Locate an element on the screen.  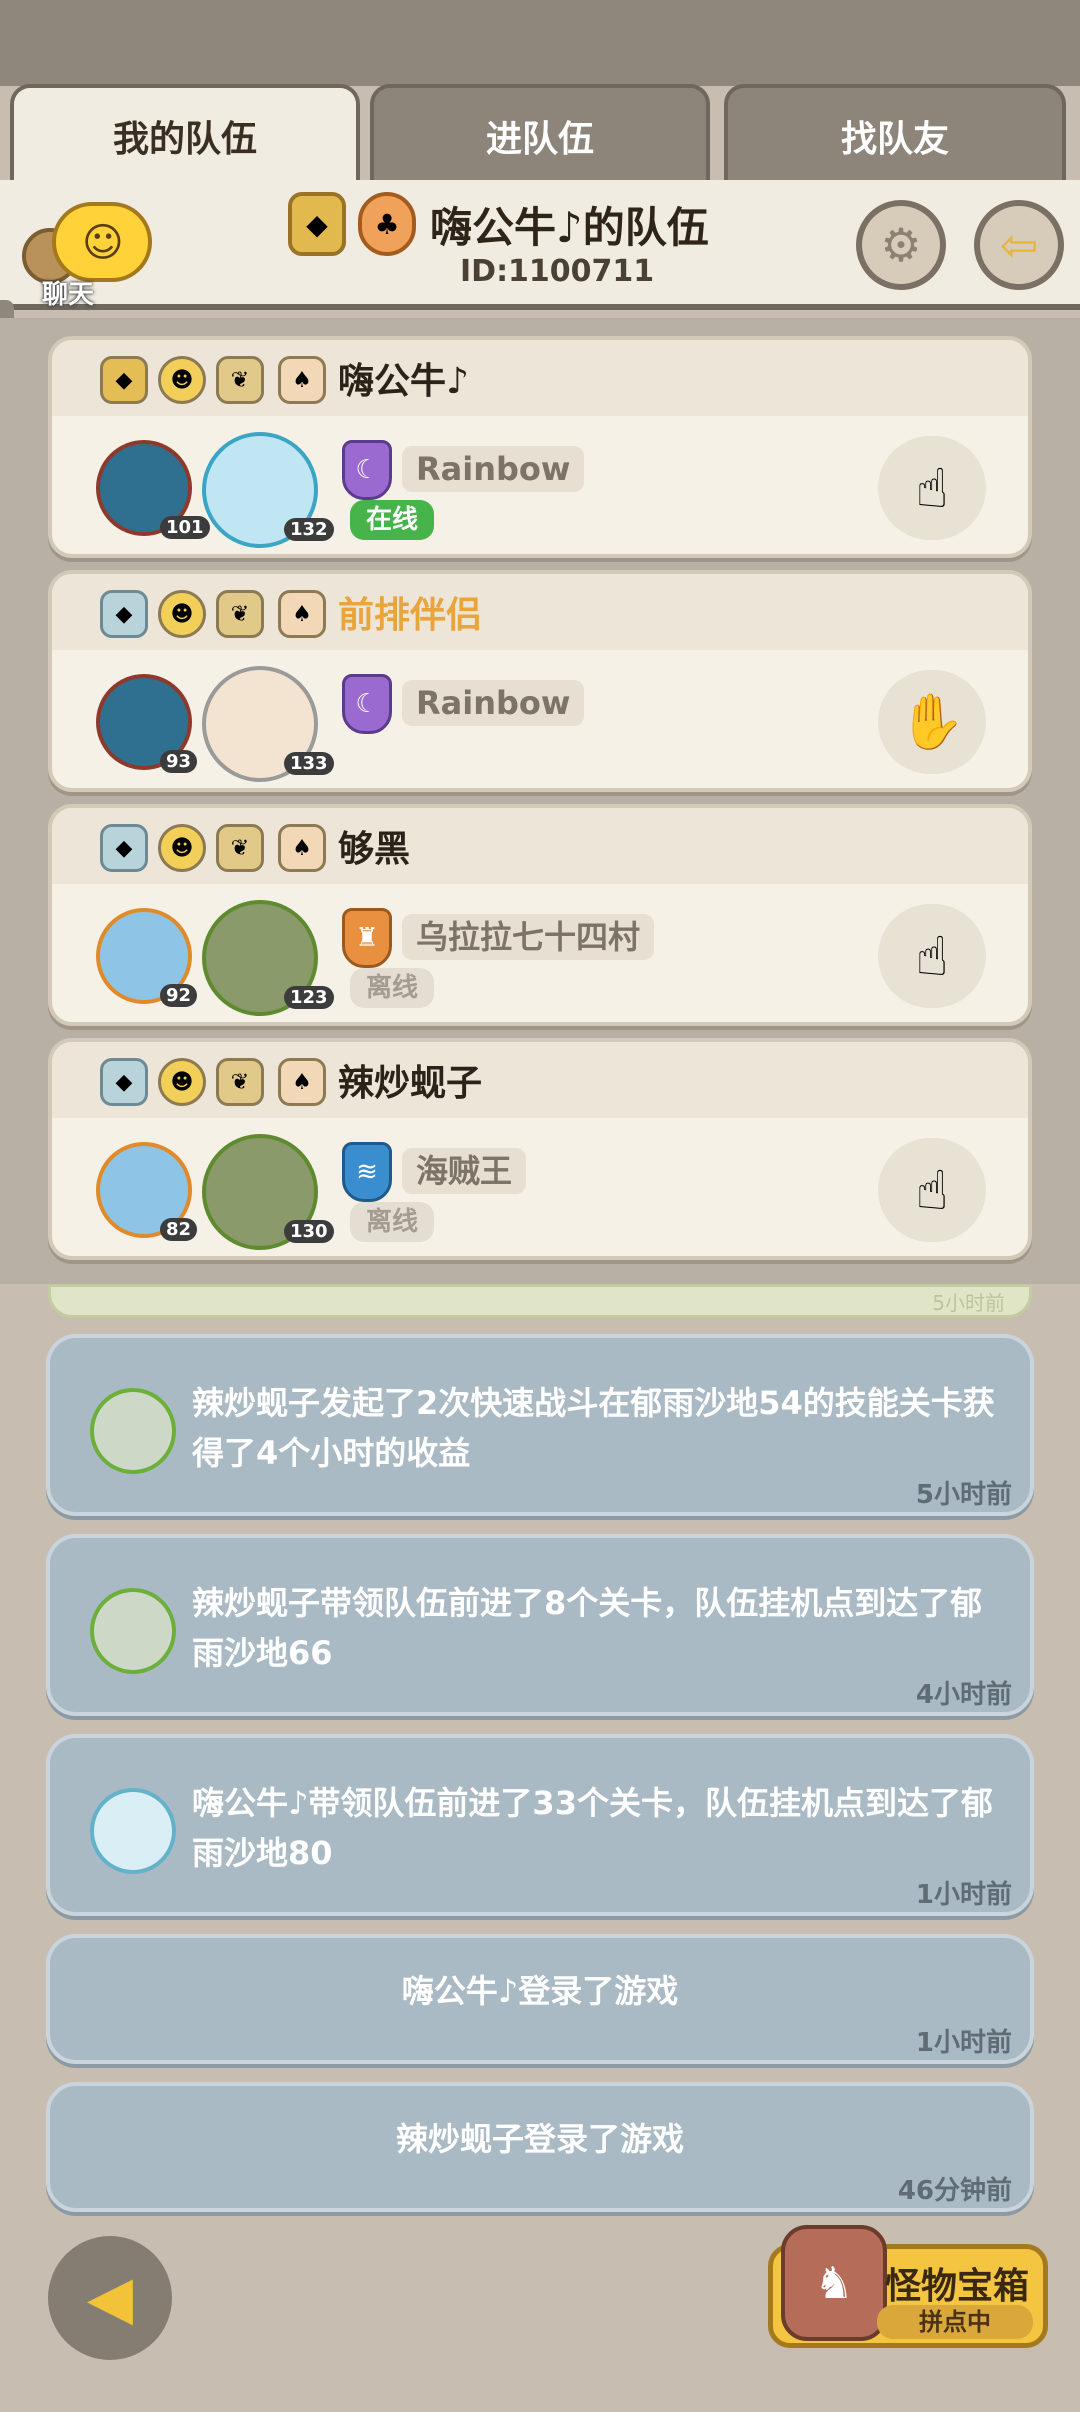
smile-face-icon: ☺ is located at coordinates (103, 243).